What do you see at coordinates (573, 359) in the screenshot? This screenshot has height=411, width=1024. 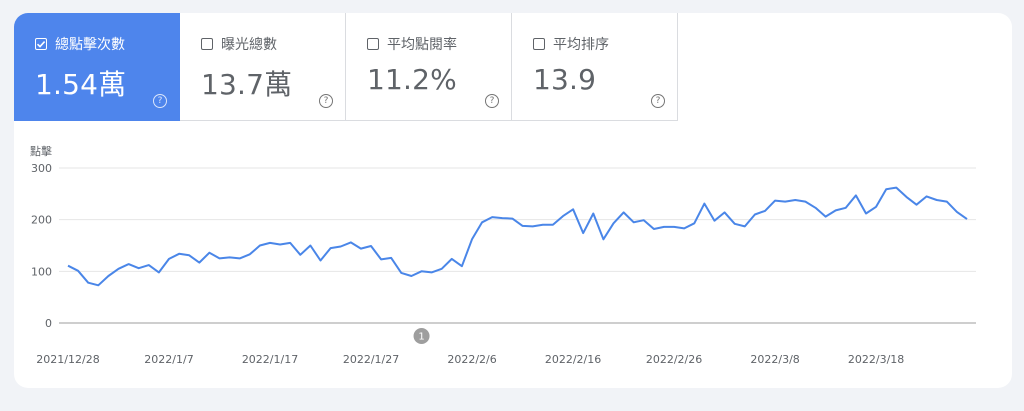 I see `x-tick-label: 2022/2/16` at bounding box center [573, 359].